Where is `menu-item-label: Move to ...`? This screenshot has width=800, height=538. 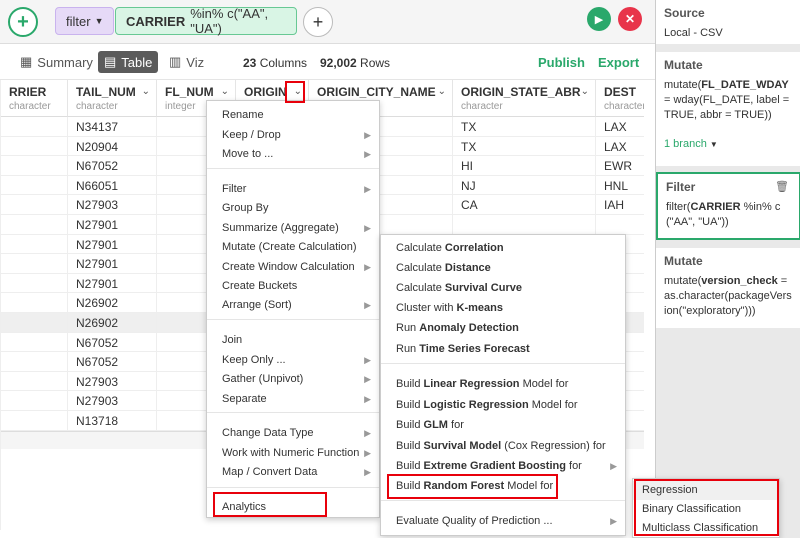 menu-item-label: Move to ... is located at coordinates (248, 154).